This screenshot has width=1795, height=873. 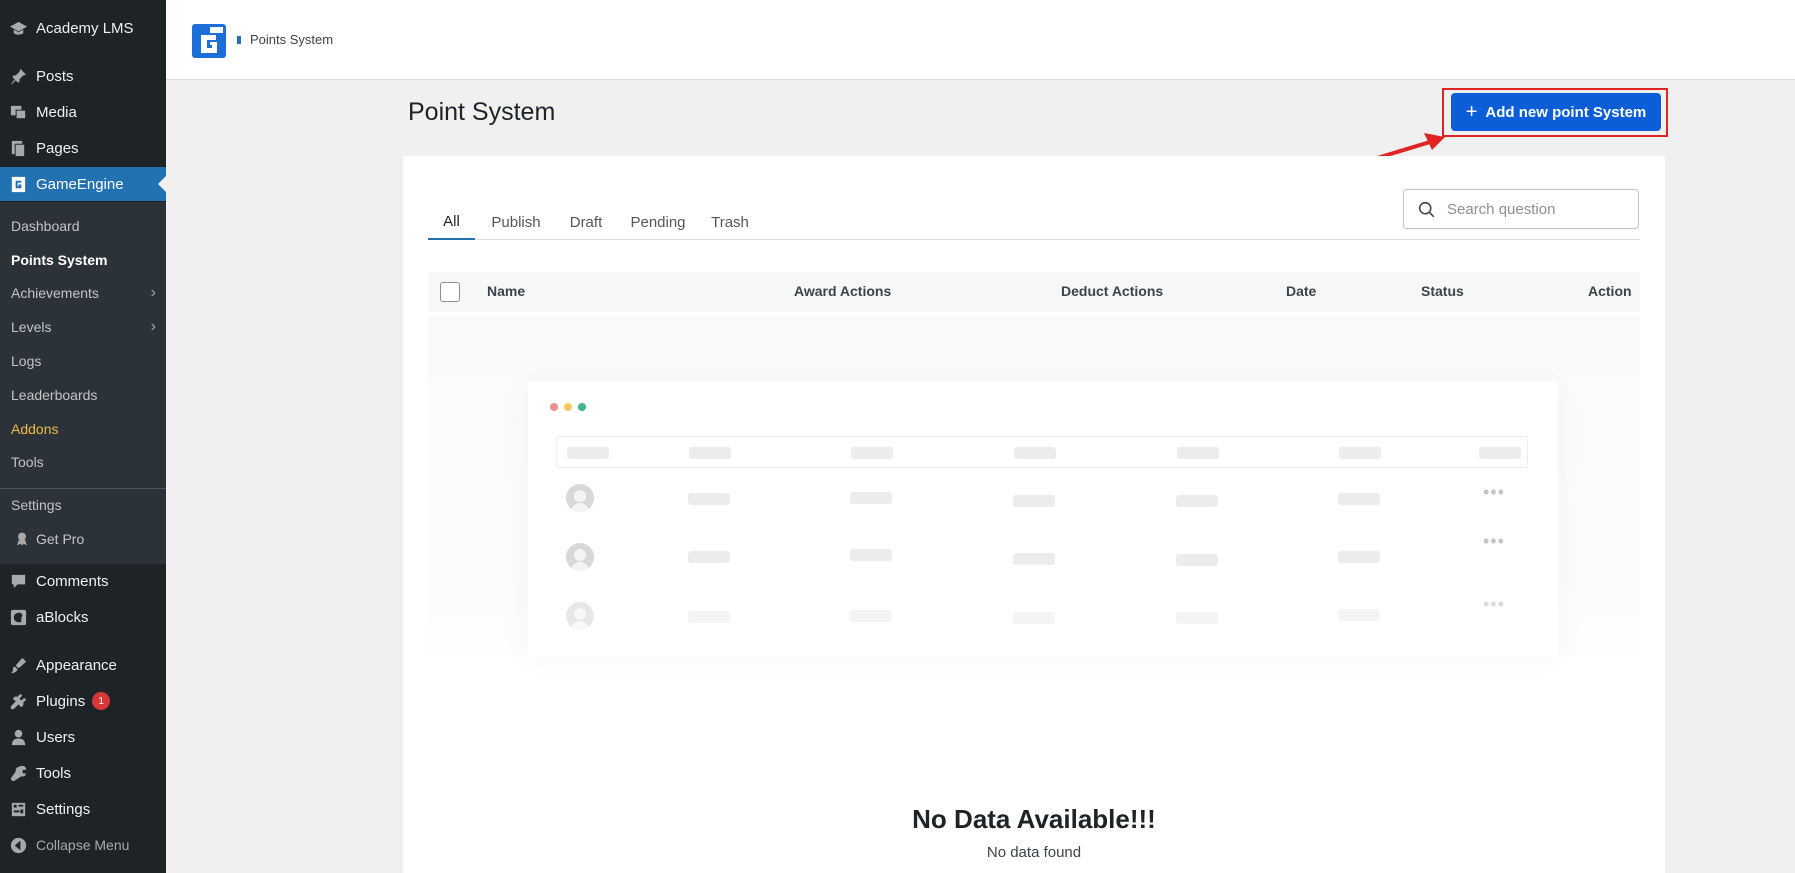 I want to click on submenu-get-pro: Get Pro, so click(x=83, y=539).